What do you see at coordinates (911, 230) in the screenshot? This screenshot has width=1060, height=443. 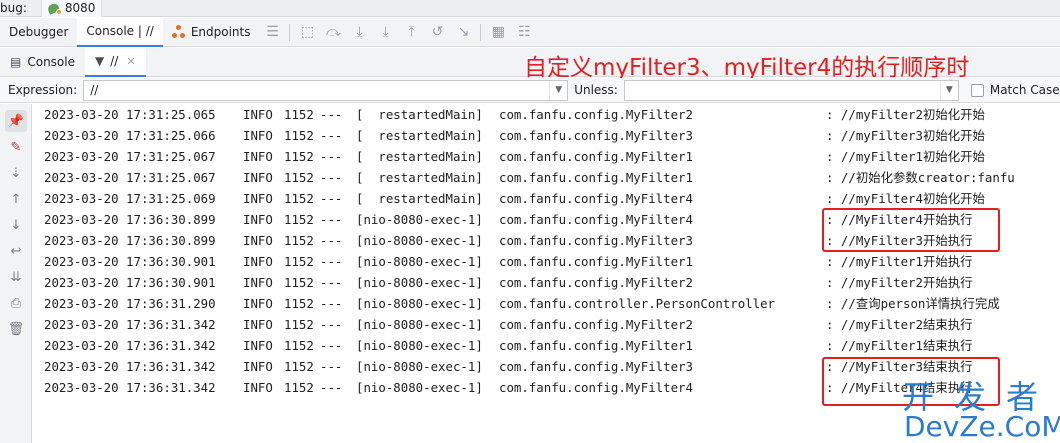 I see `highlight-box-start` at bounding box center [911, 230].